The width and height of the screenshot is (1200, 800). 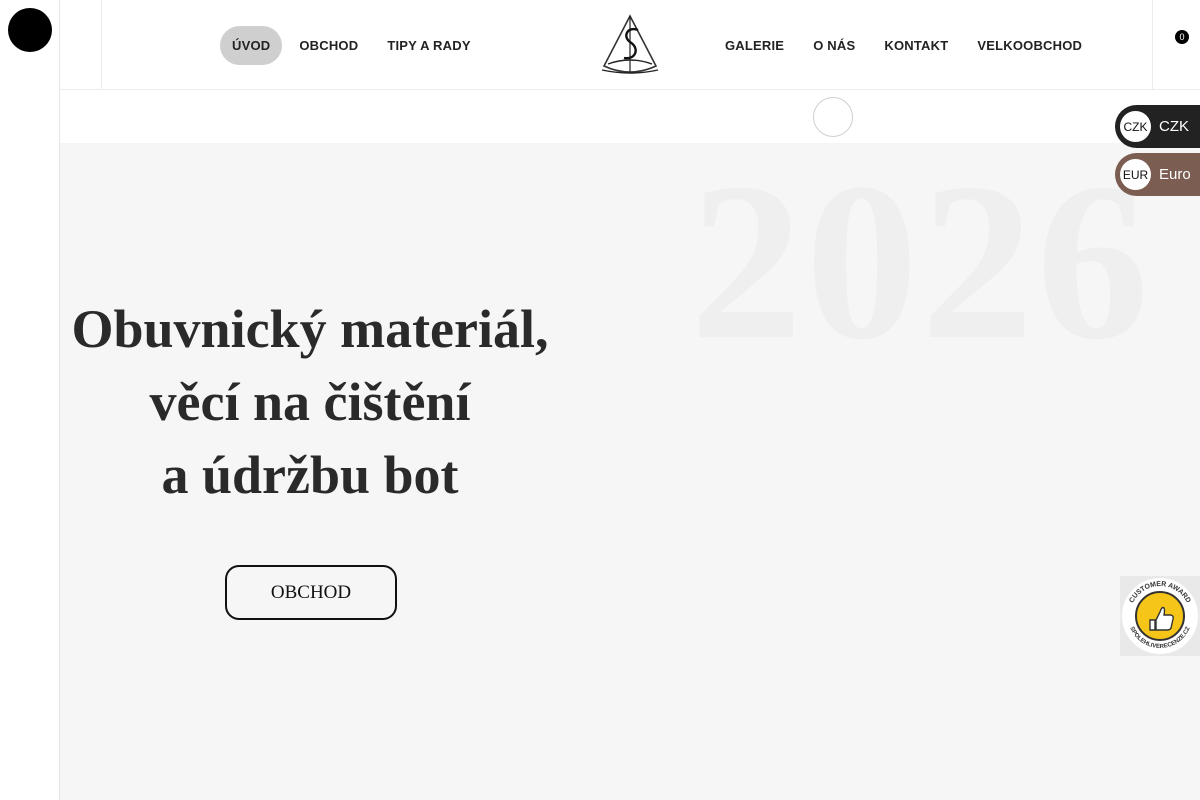 I want to click on main-nav-right: GALERIE O NÁS KONTAKT VELKOOBCHOD, so click(x=908, y=45).